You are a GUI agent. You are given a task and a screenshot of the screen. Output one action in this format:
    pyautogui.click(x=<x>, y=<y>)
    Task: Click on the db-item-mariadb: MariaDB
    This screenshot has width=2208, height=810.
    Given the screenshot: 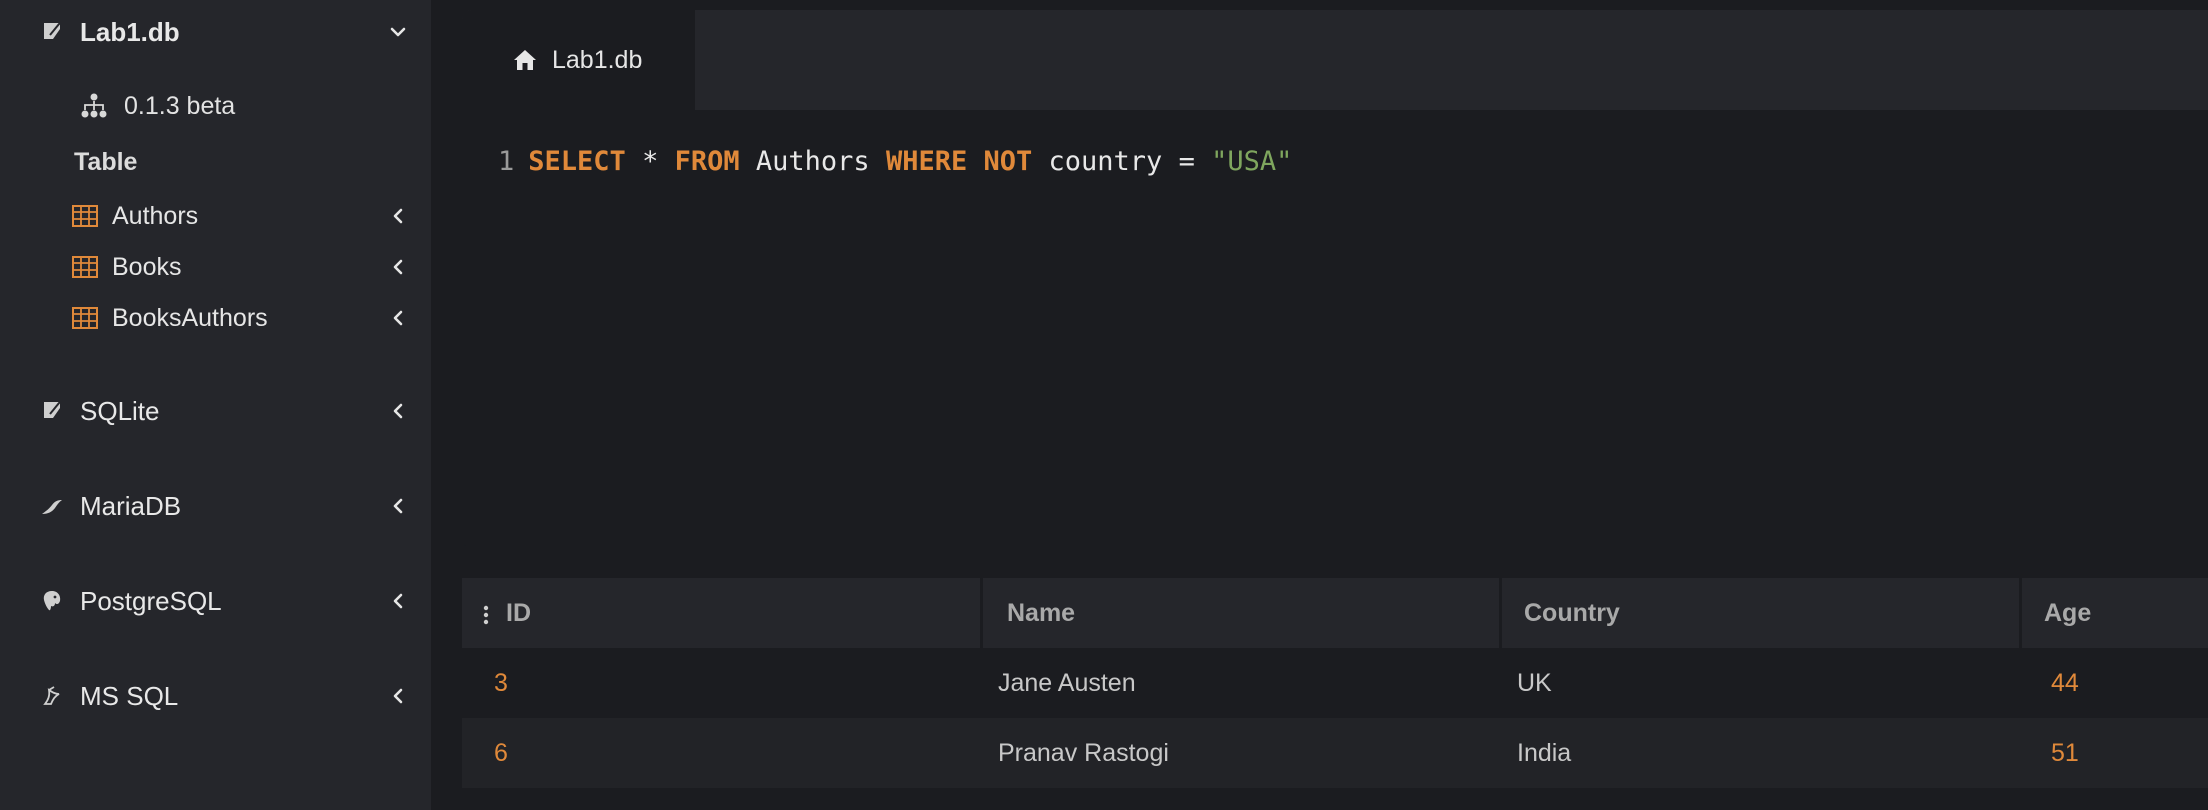 What is the action you would take?
    pyautogui.click(x=225, y=506)
    